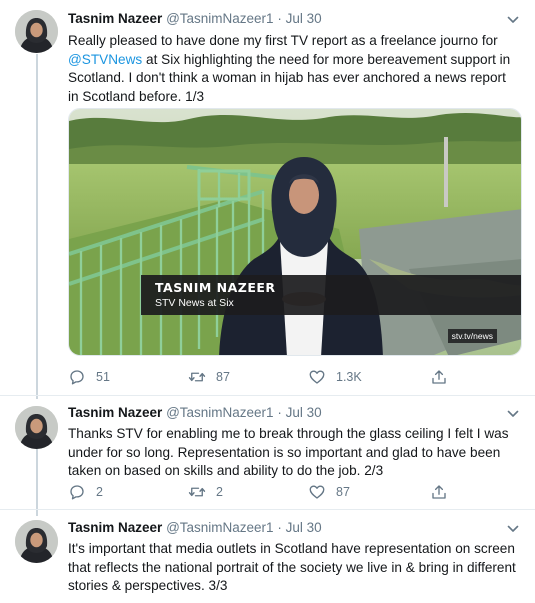 This screenshot has width=535, height=603. I want to click on retweet-count: 2, so click(219, 492).